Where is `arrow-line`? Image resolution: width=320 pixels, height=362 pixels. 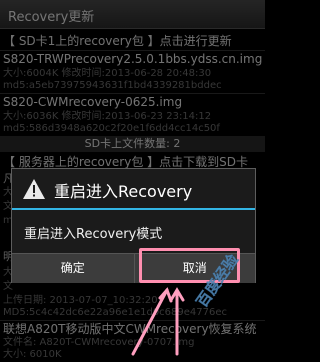 arrow-line is located at coordinates (150, 322).